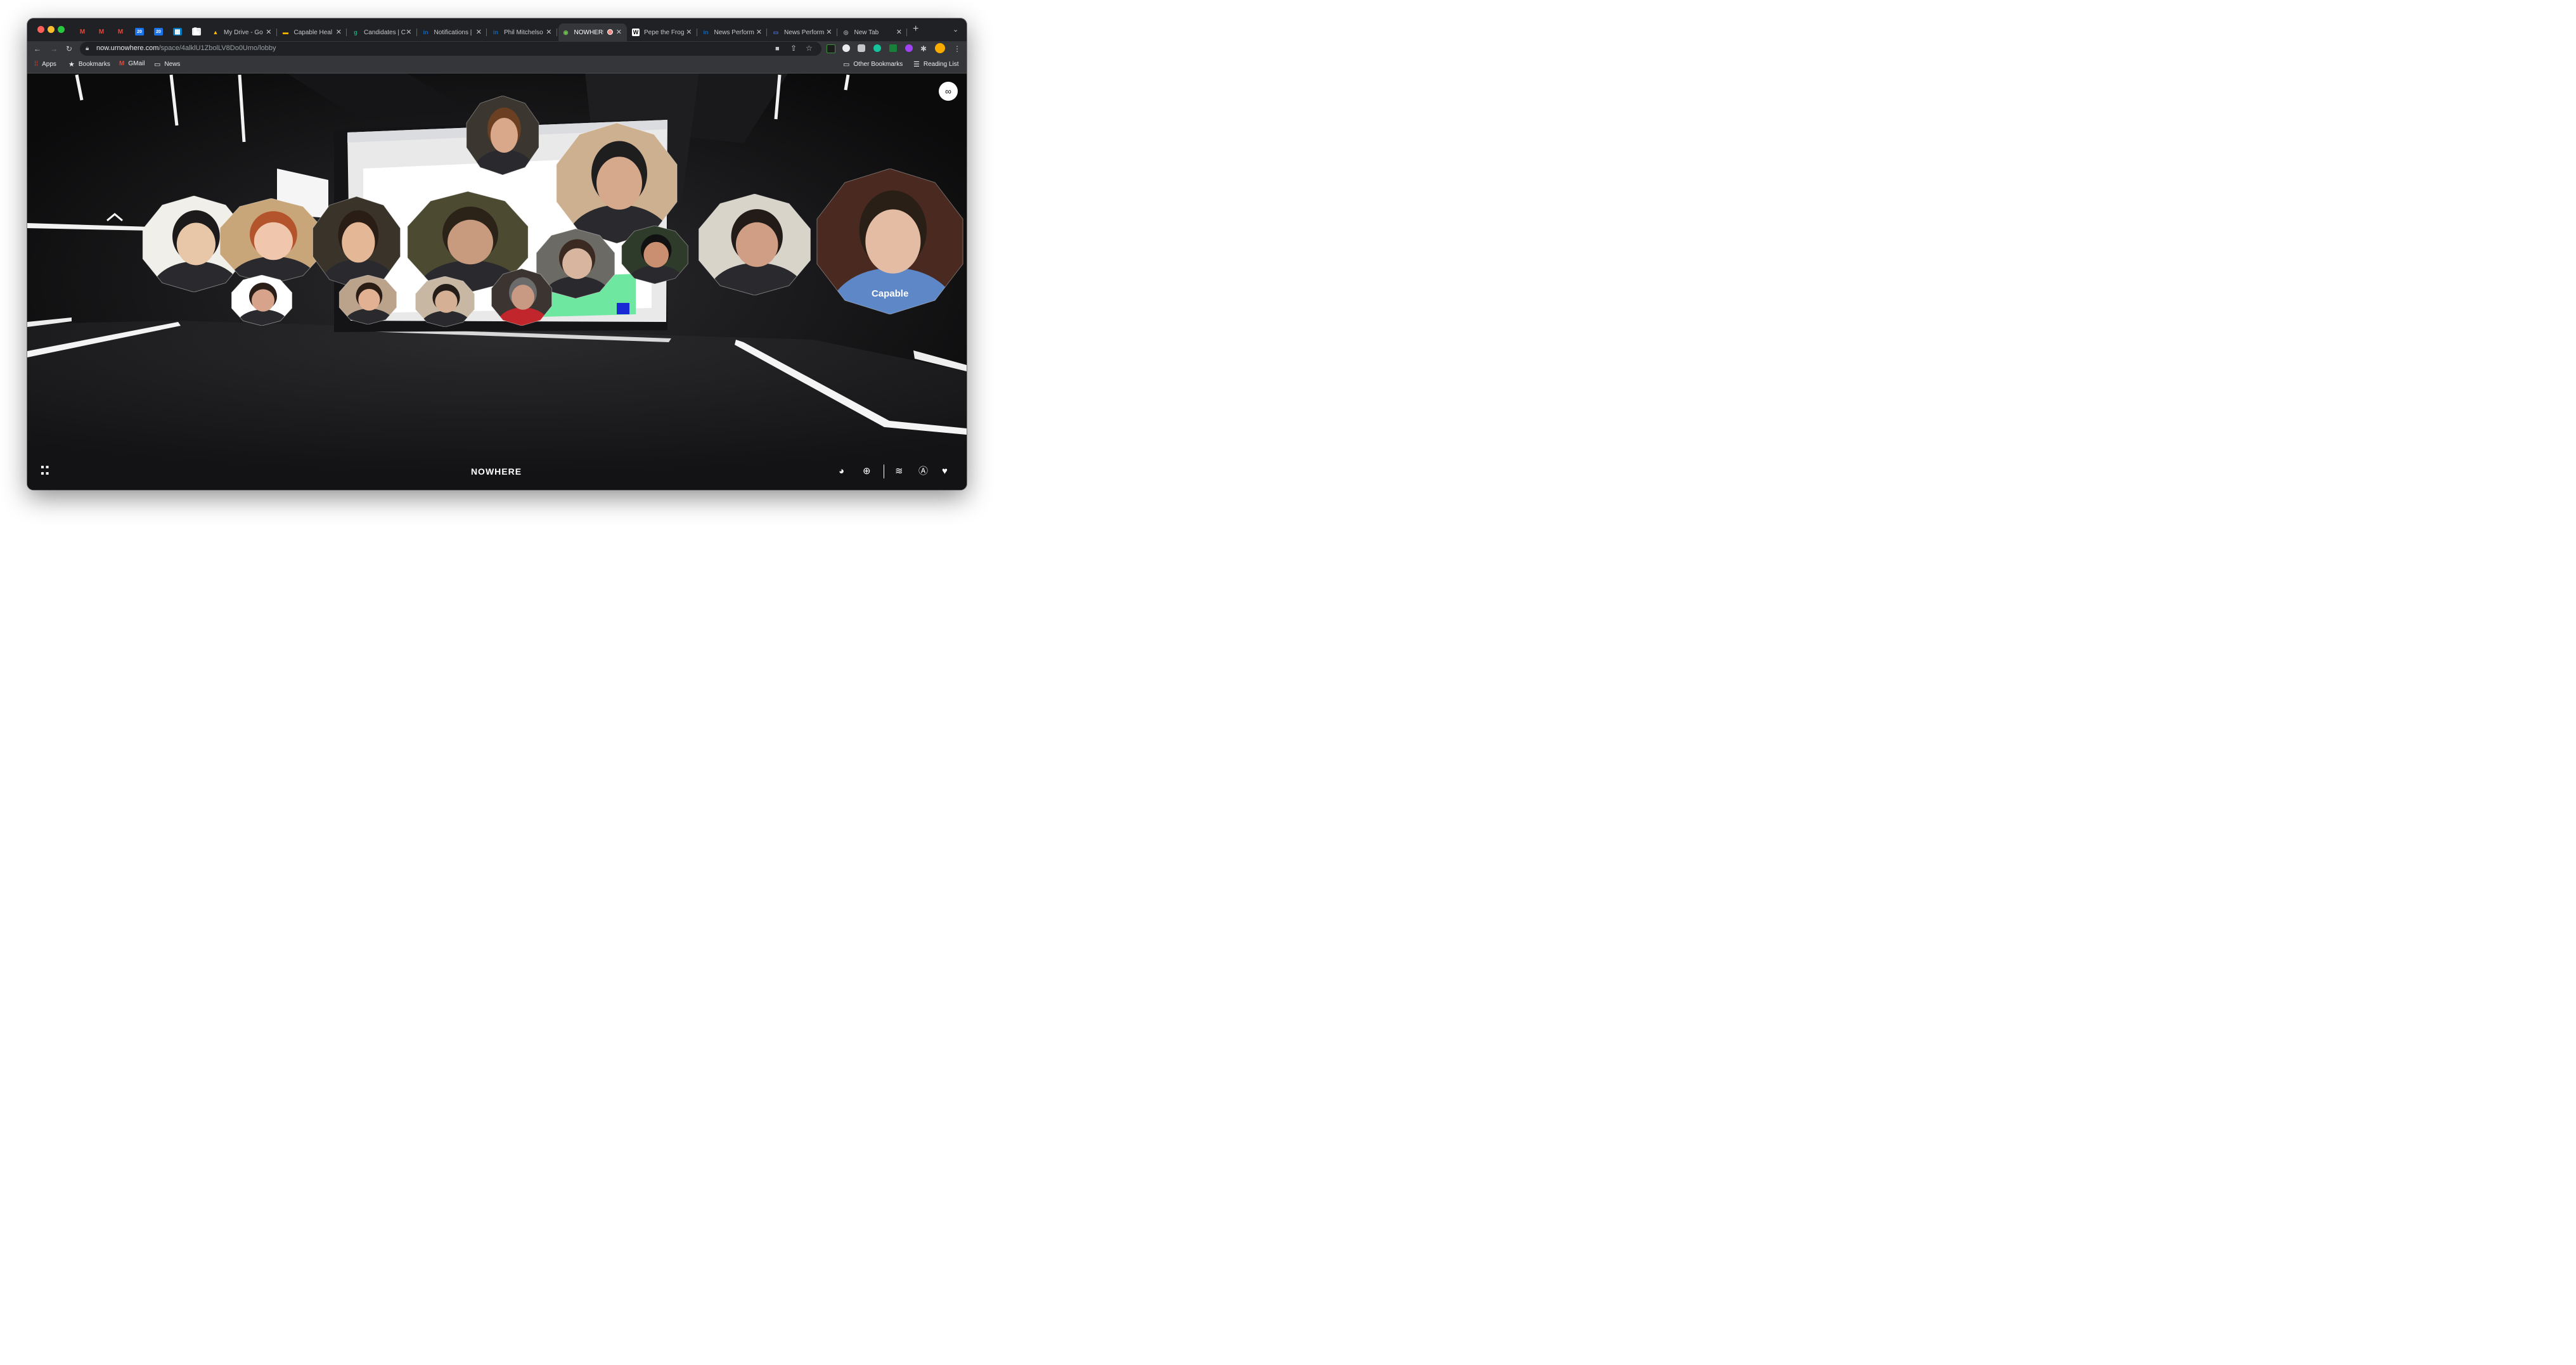 This screenshot has height=1365, width=2576. What do you see at coordinates (915, 29) in the screenshot?
I see `new-tab-button: +` at bounding box center [915, 29].